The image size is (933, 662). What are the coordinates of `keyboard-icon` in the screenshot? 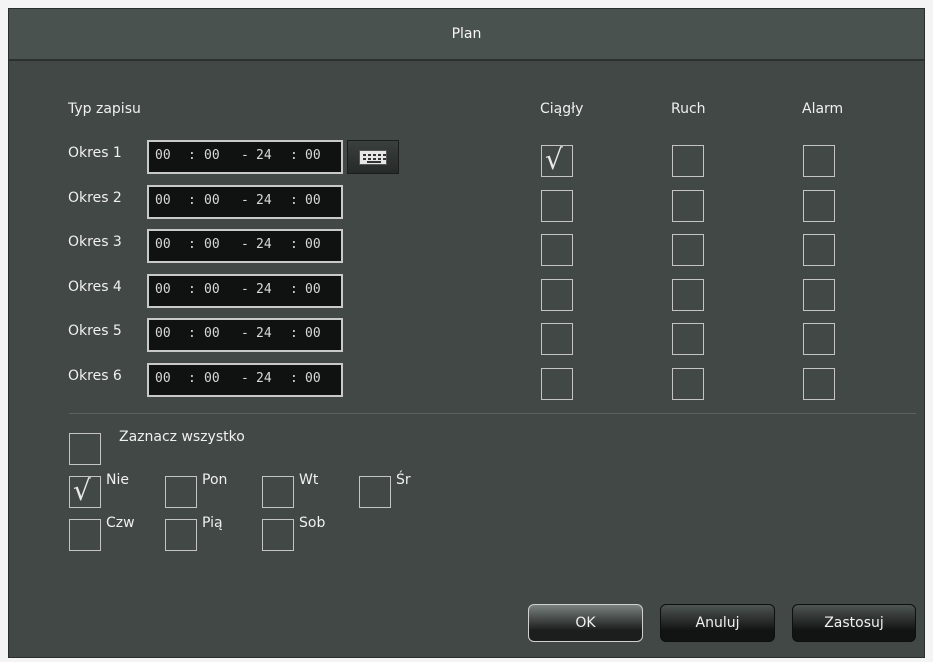 It's located at (373, 157).